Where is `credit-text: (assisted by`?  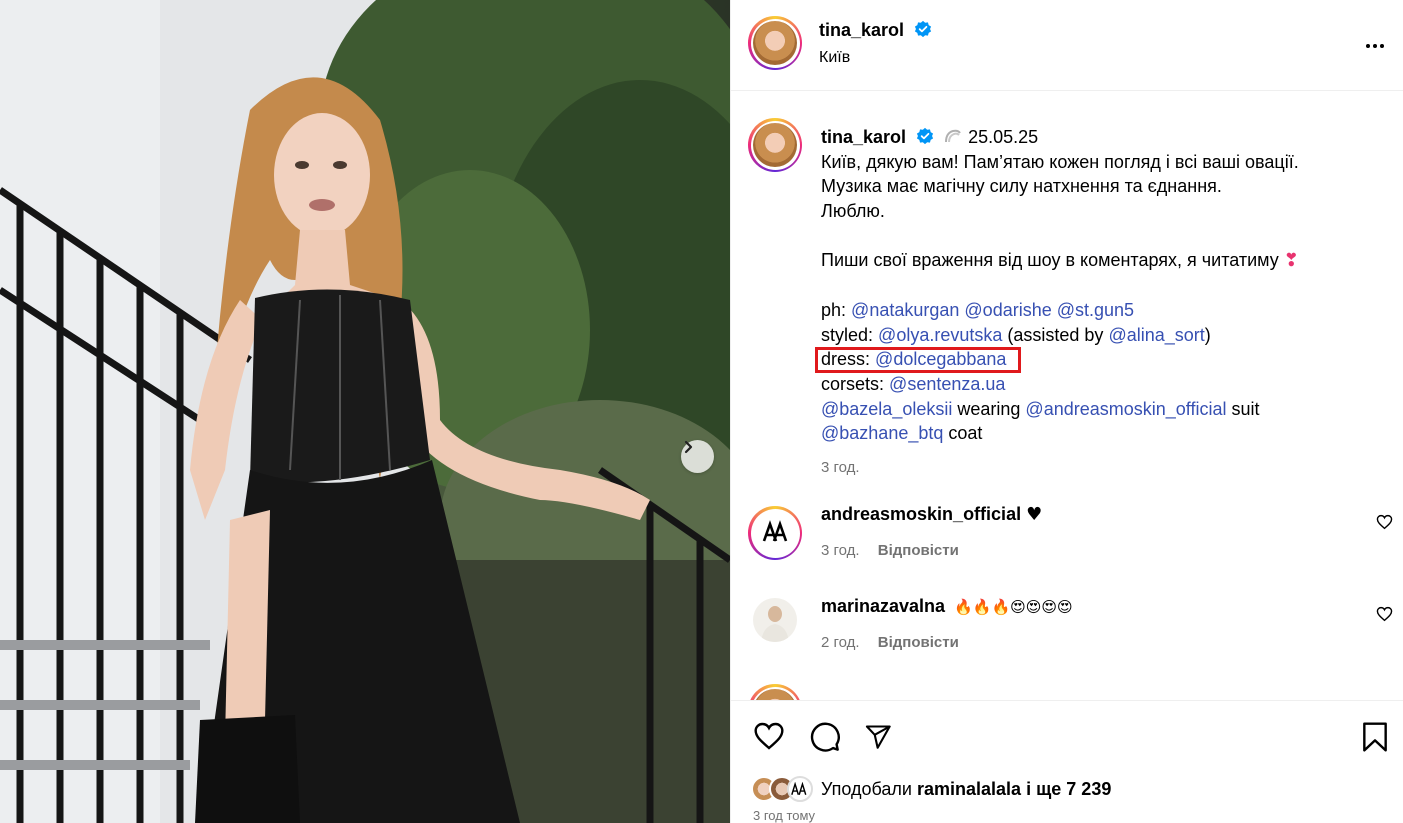 credit-text: (assisted by is located at coordinates (1055, 334).